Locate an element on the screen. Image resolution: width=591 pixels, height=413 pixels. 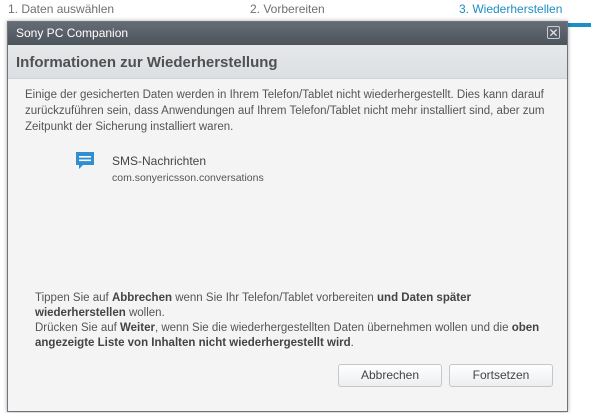
footer-text-segment: wenn Sie Ihr Telefon/Tablet vorbereiten is located at coordinates (275, 298).